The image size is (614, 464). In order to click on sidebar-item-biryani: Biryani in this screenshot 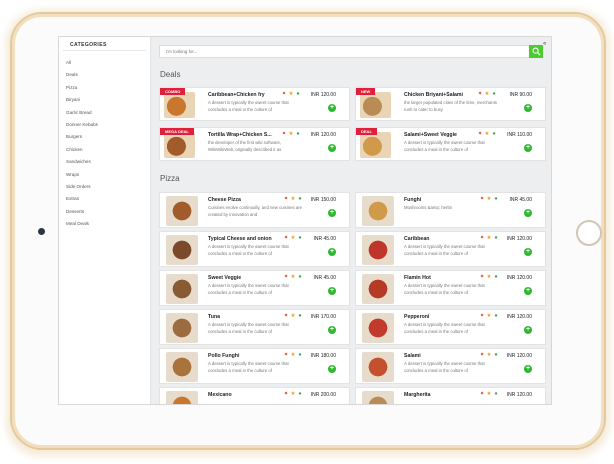, I will do `click(104, 100)`.